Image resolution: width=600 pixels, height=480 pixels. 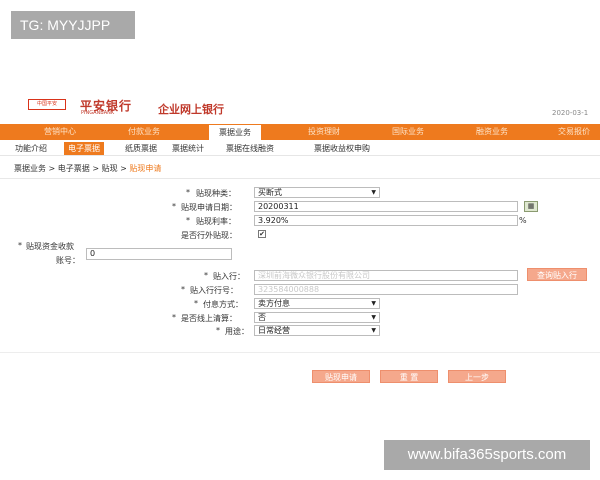 What do you see at coordinates (209, 207) in the screenshot?
I see `apply-date-label: 贴现申请日期：` at bounding box center [209, 207].